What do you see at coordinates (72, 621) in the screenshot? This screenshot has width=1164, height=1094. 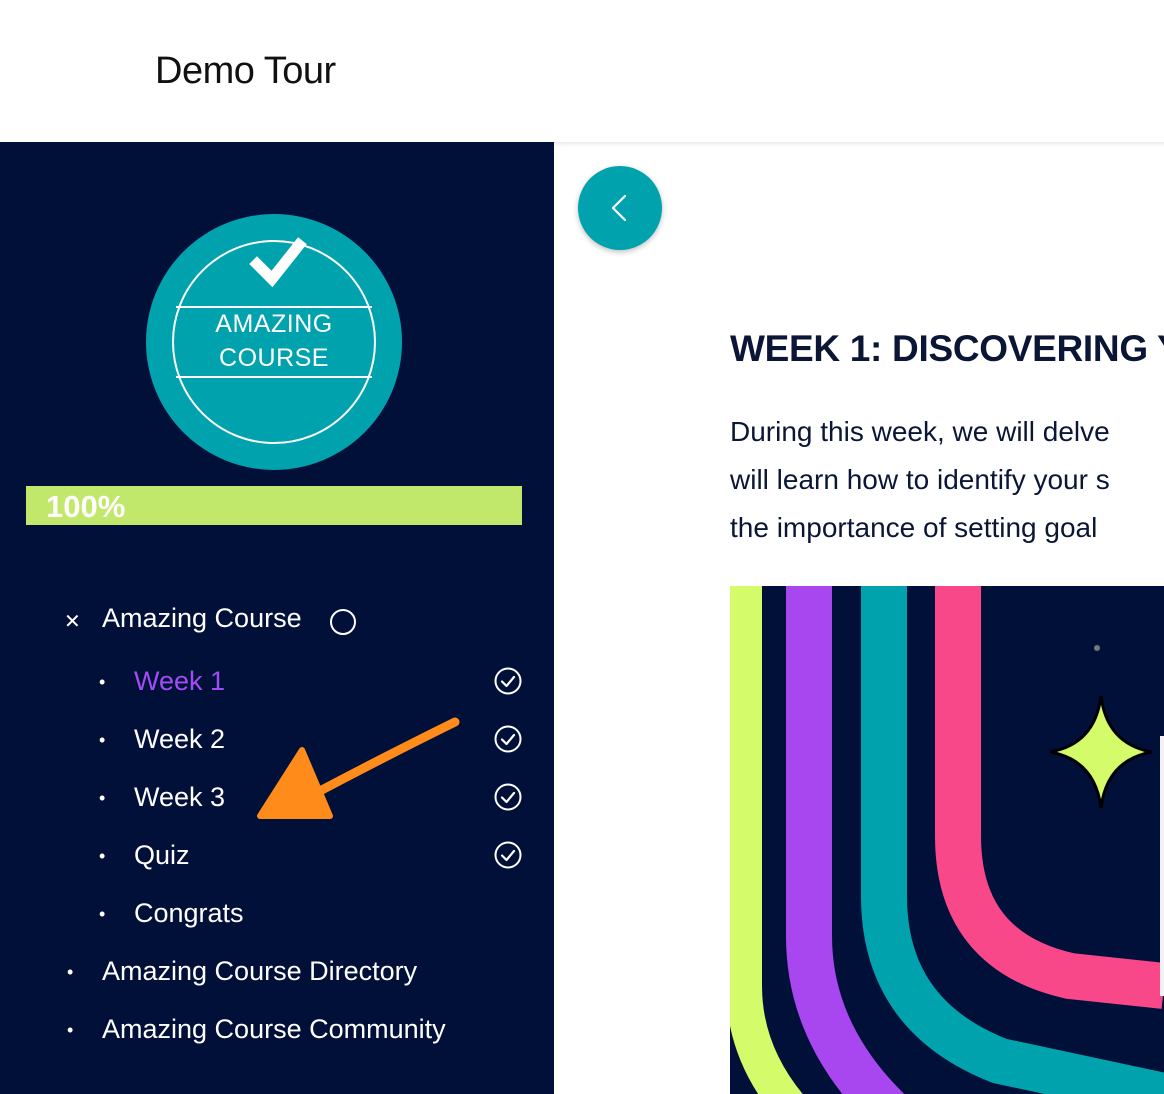 I see `close-icon: ✕` at bounding box center [72, 621].